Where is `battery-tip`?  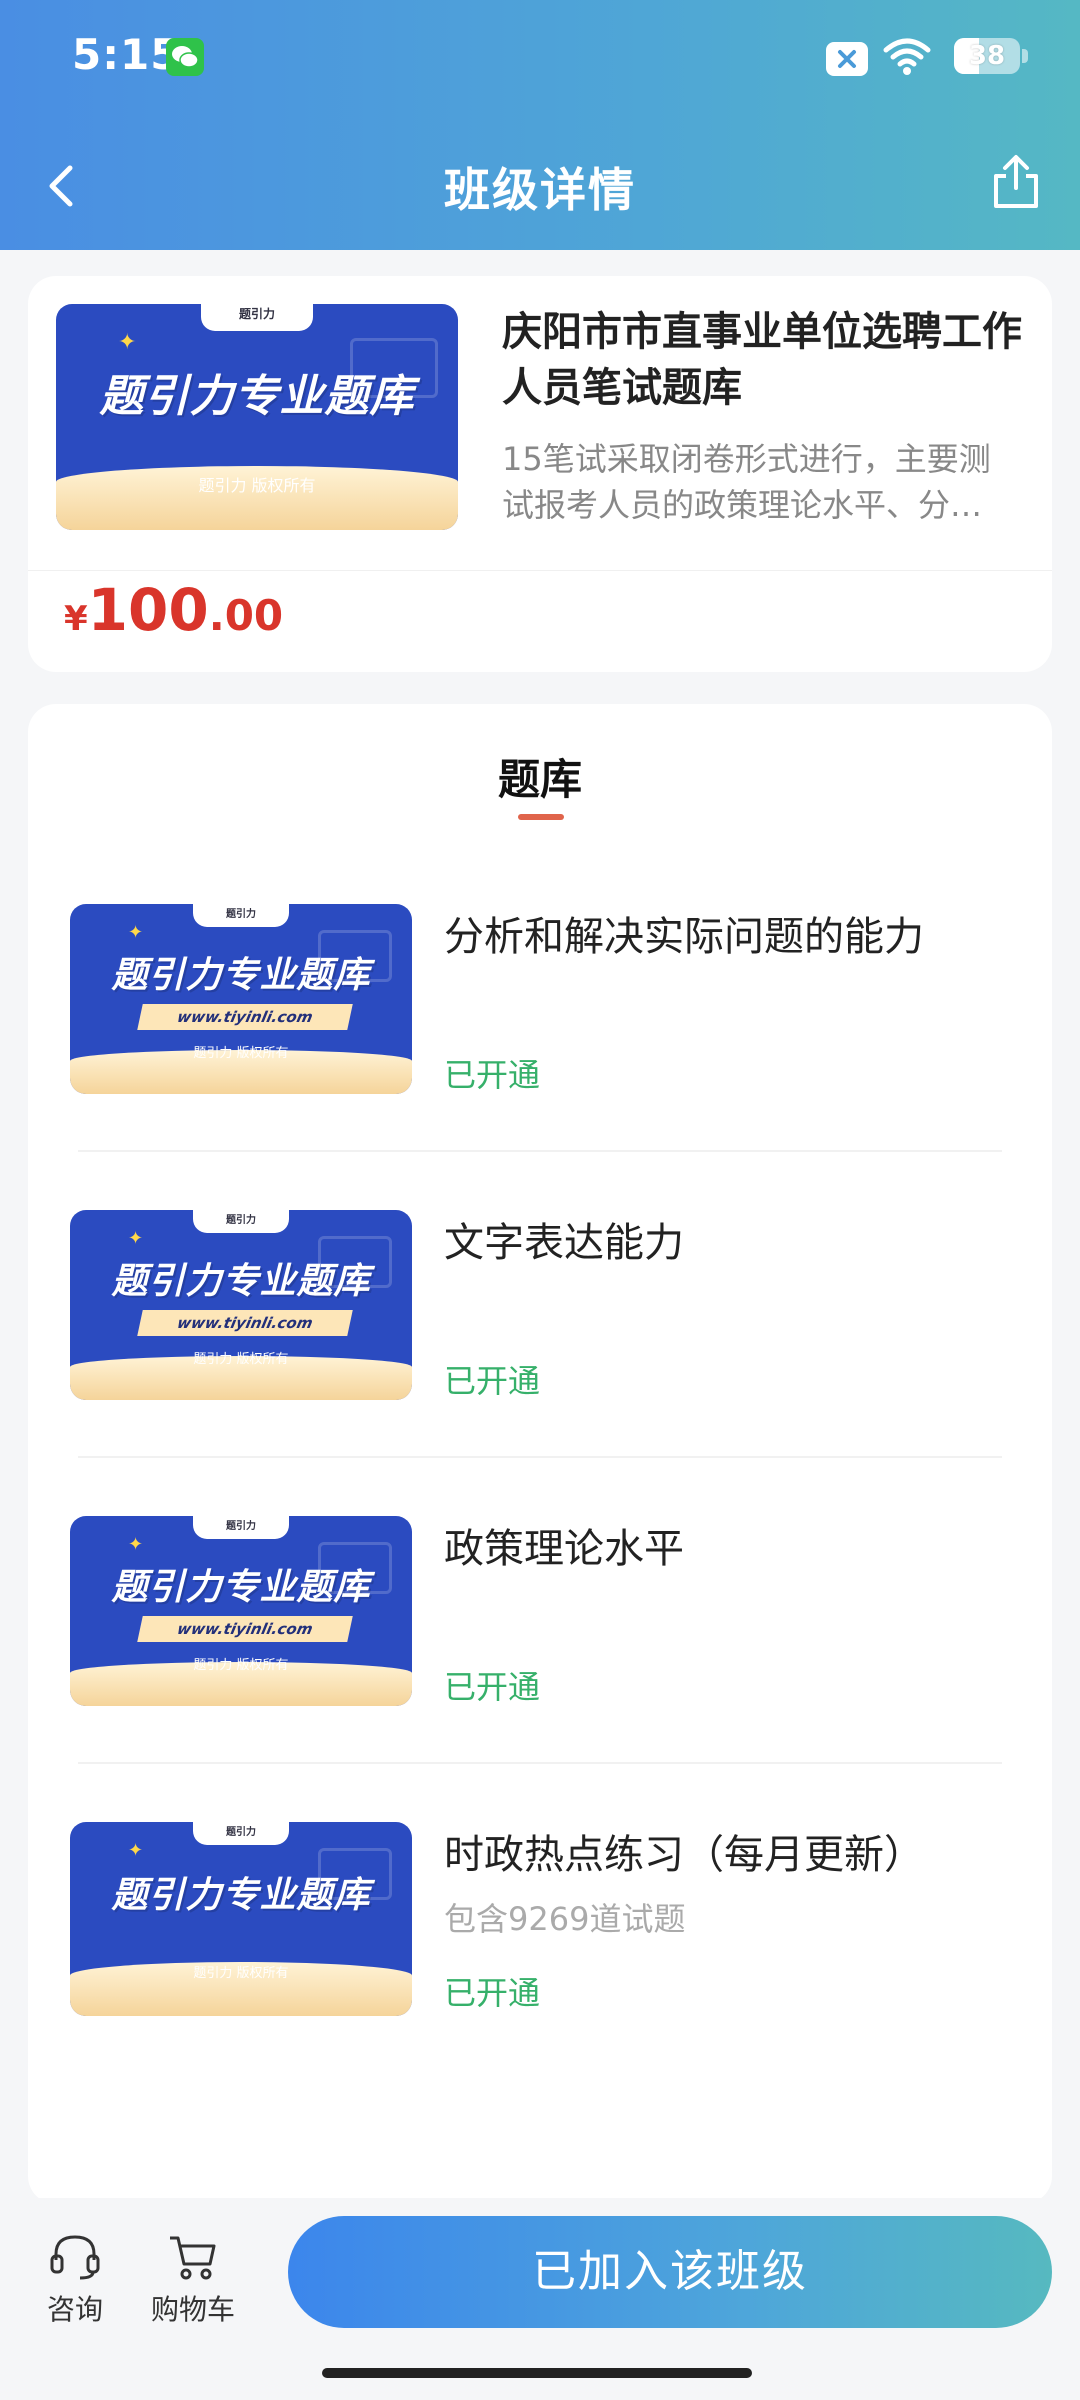
battery-tip is located at coordinates (1025, 56).